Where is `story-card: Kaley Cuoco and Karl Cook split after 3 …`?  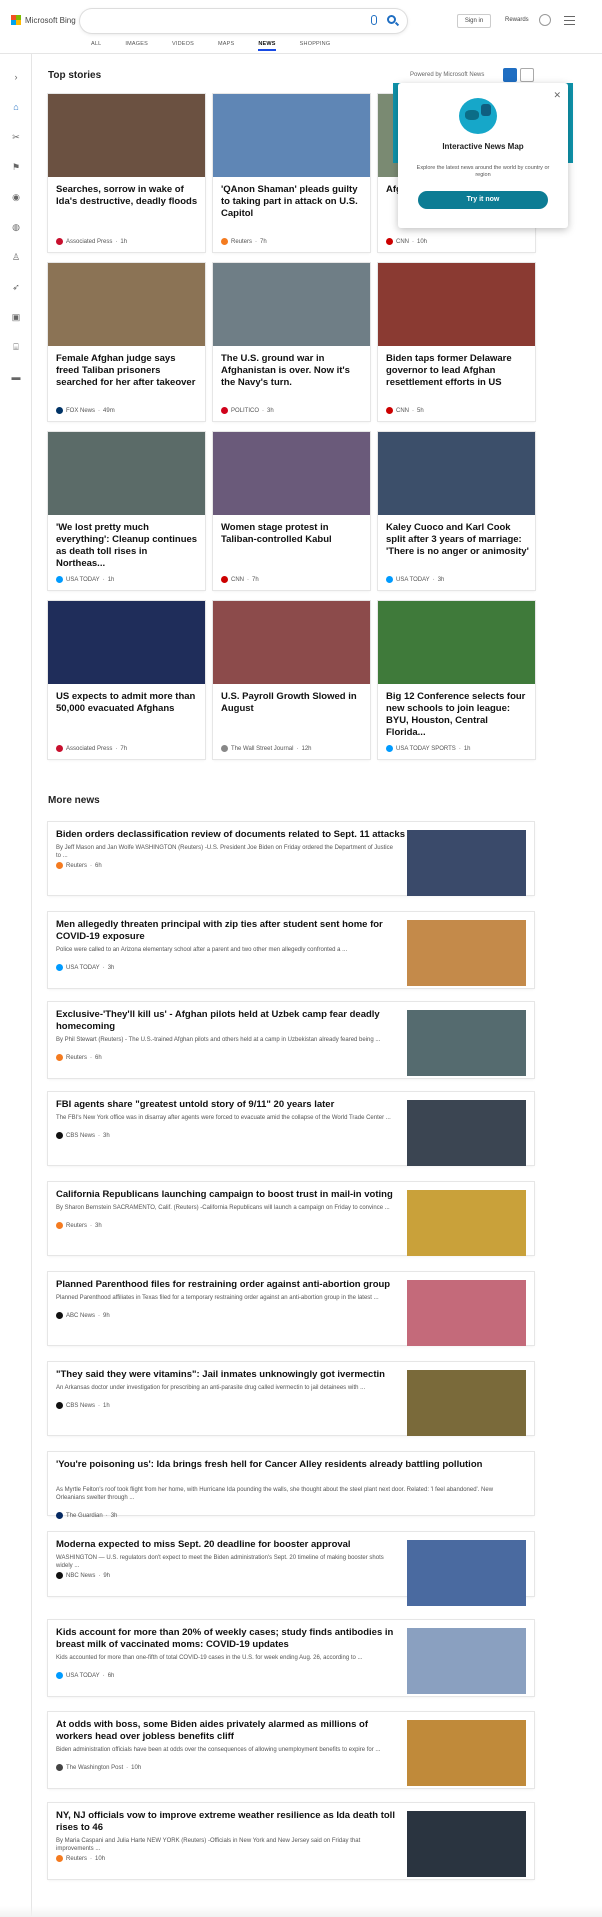
story-card: Kaley Cuoco and Karl Cook split after 3 … is located at coordinates (456, 511).